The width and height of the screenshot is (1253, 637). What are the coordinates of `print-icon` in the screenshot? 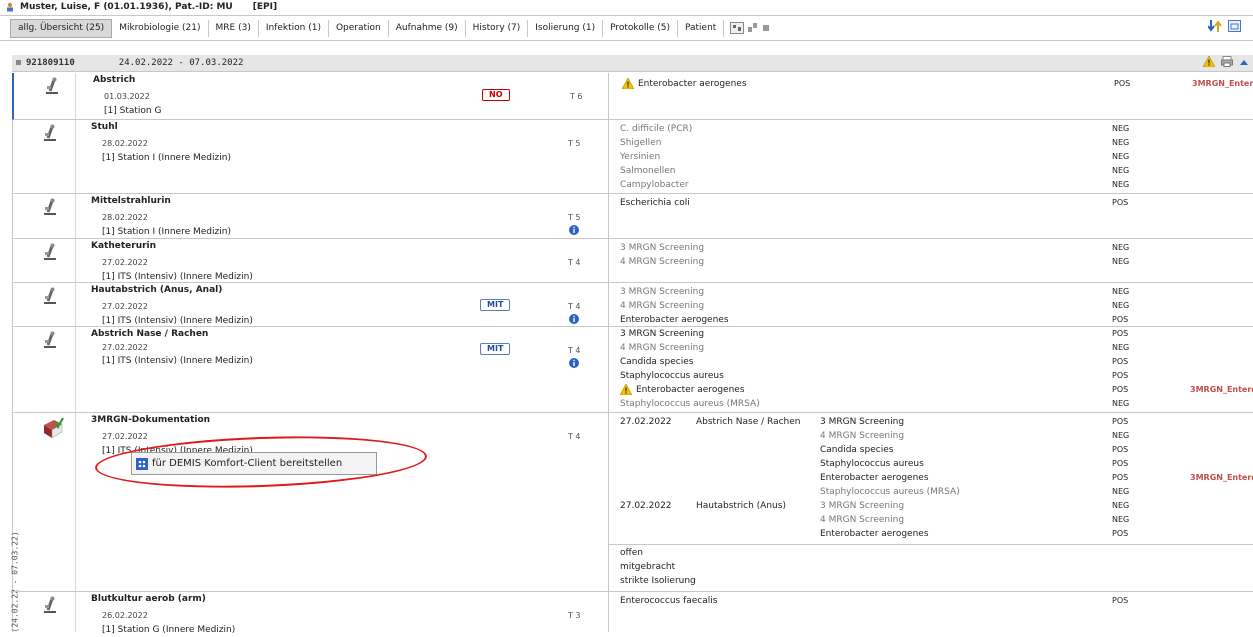 It's located at (1227, 61).